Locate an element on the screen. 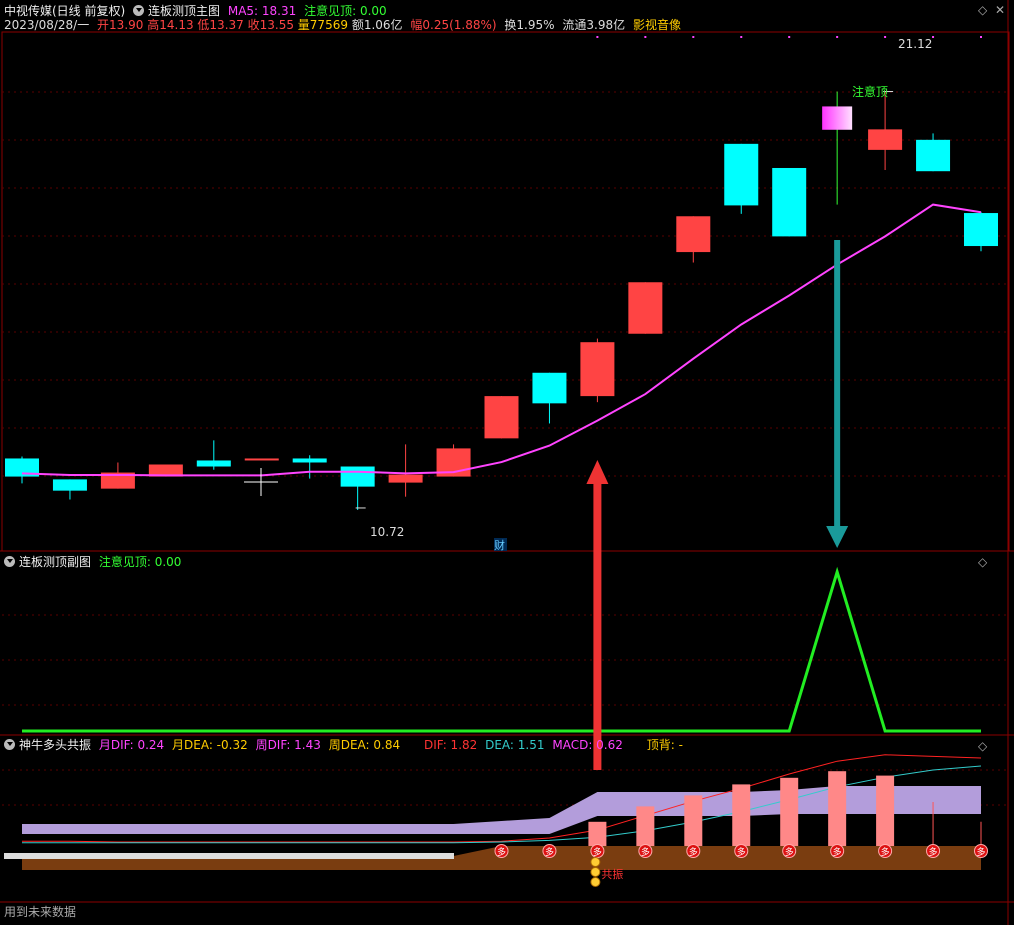 The image size is (1014, 925). week-dea: 周DEA: 0.84 is located at coordinates (364, 745).